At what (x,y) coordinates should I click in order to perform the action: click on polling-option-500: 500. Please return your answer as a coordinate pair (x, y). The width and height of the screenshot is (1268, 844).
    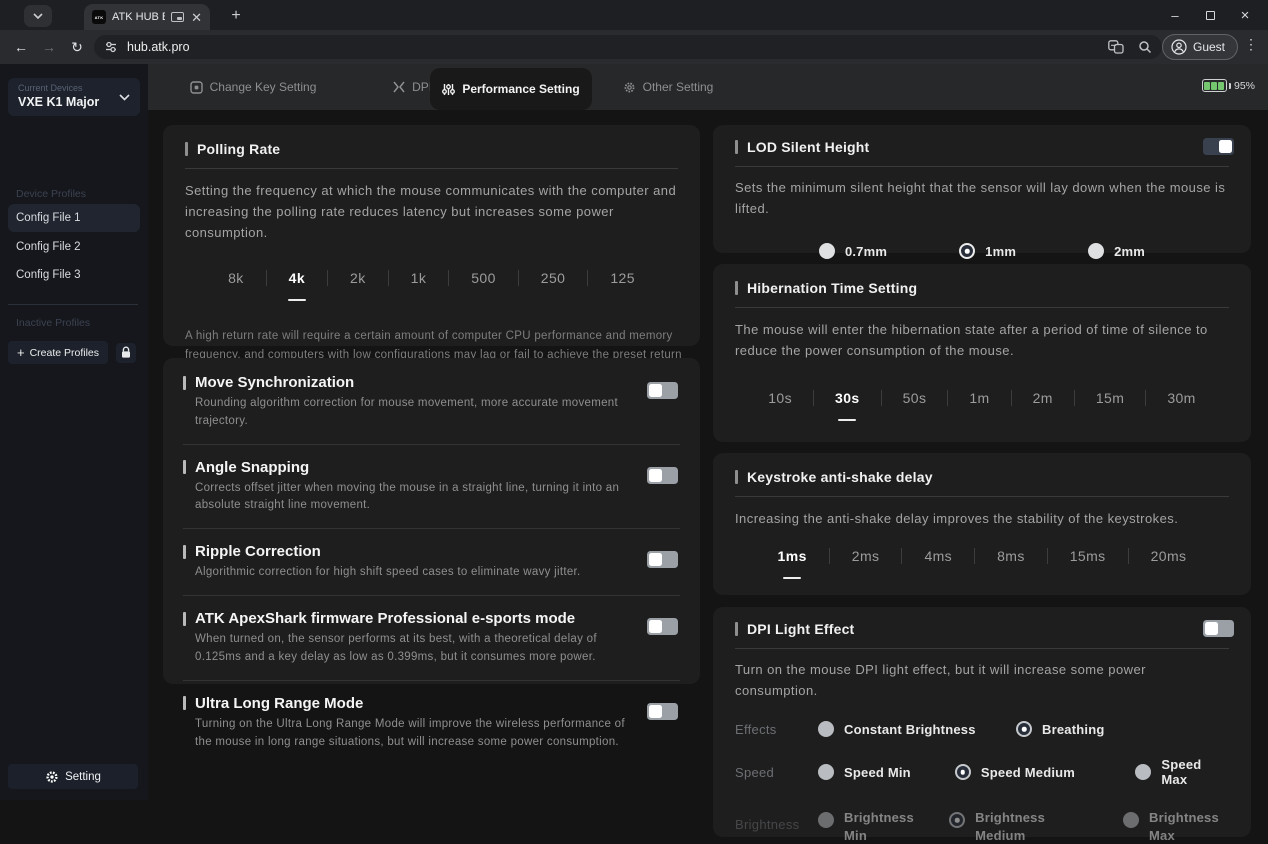
    Looking at the image, I should click on (483, 278).